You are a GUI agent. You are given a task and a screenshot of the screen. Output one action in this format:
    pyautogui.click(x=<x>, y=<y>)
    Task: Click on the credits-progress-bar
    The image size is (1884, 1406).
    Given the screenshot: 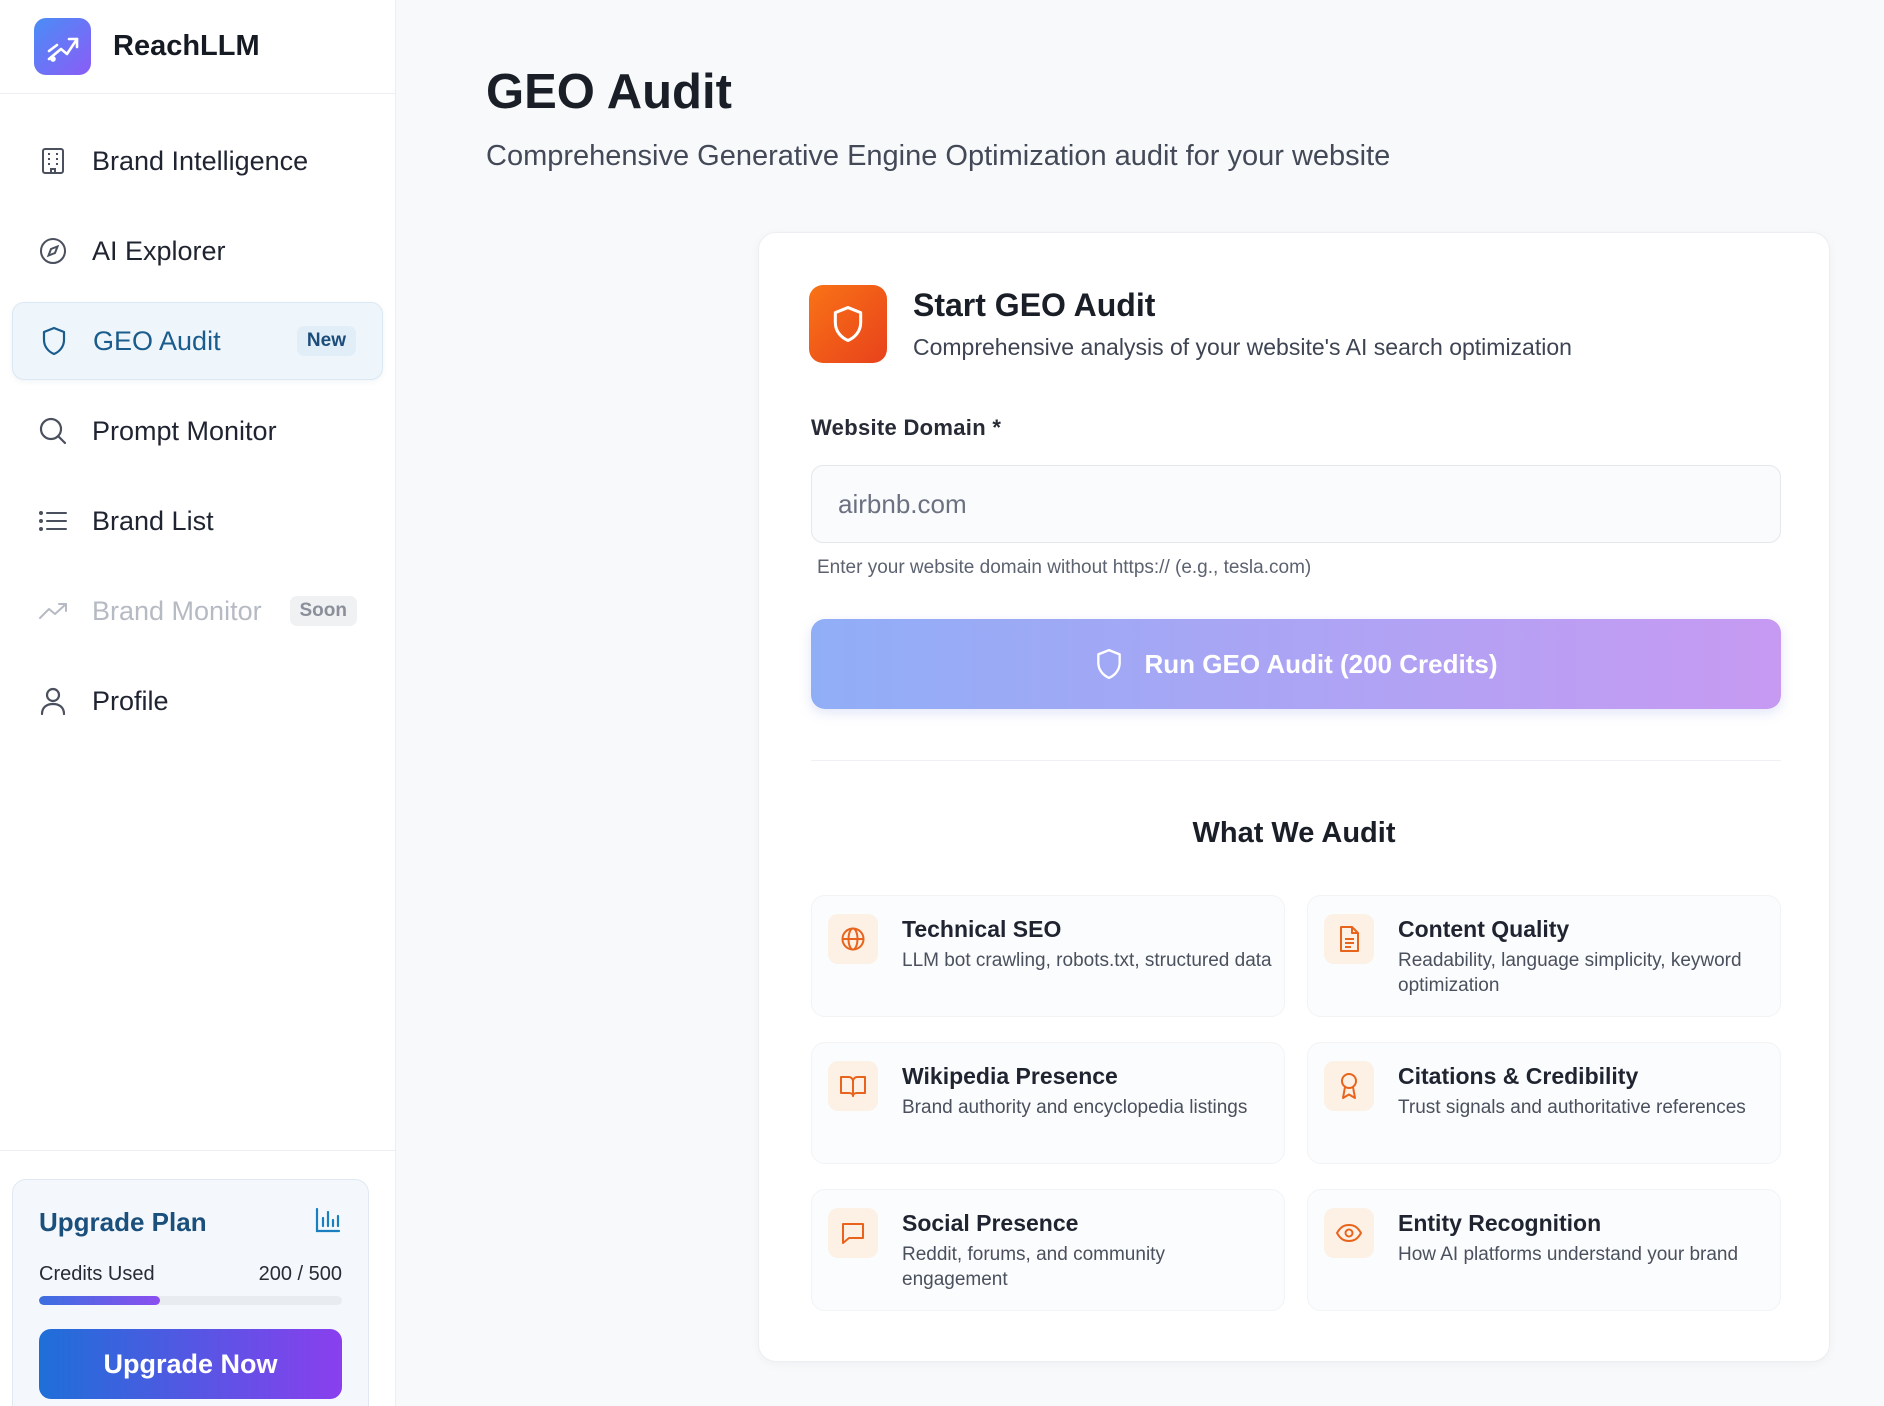 What is the action you would take?
    pyautogui.click(x=190, y=1300)
    